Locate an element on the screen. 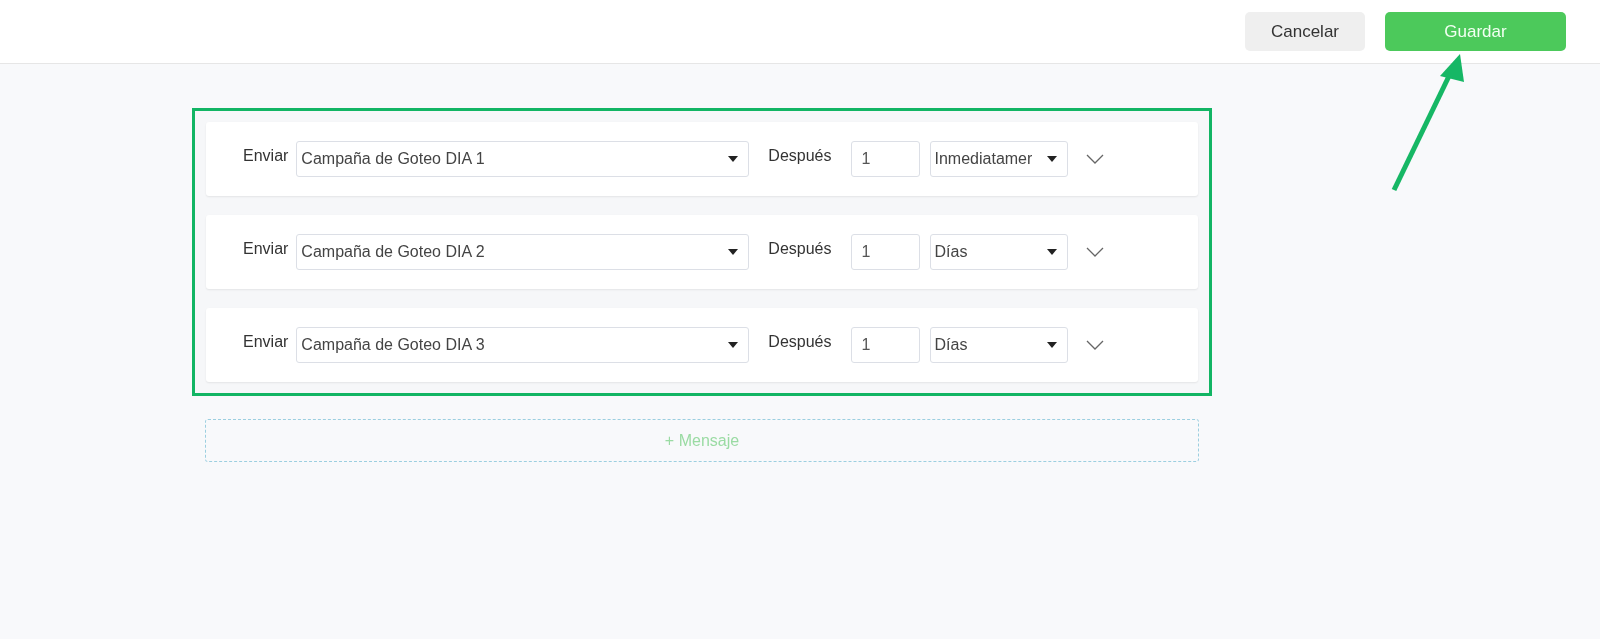 Image resolution: width=1600 pixels, height=639 pixels. campaign-select: Campaña de Goteo DIA 3 is located at coordinates (523, 345).